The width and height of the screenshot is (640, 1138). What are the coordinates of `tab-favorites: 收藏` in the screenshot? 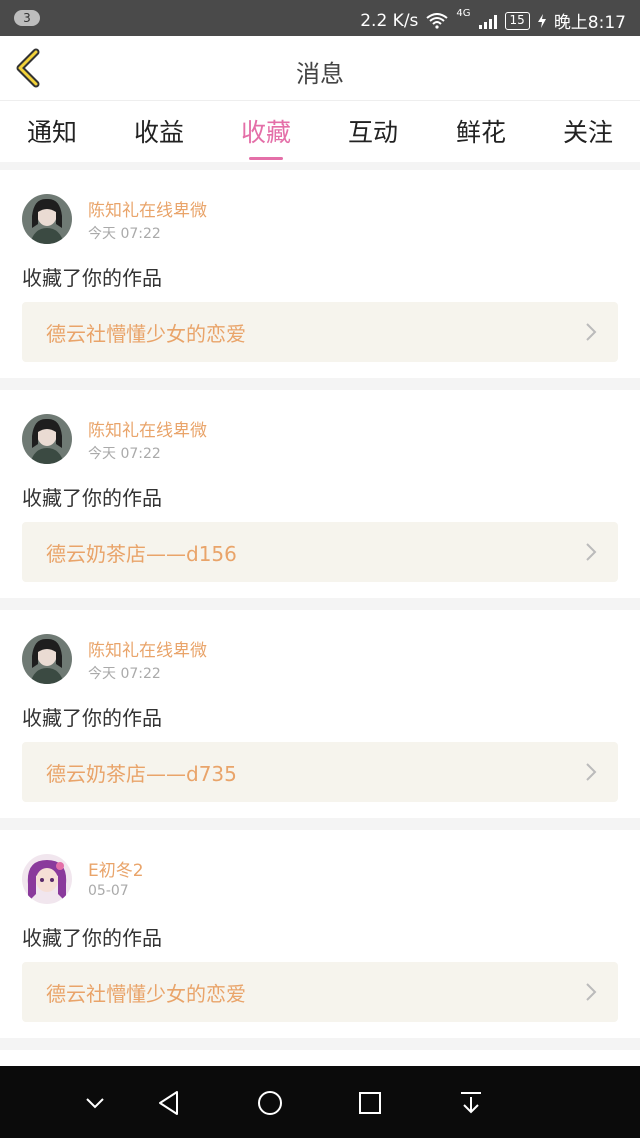 It's located at (266, 136).